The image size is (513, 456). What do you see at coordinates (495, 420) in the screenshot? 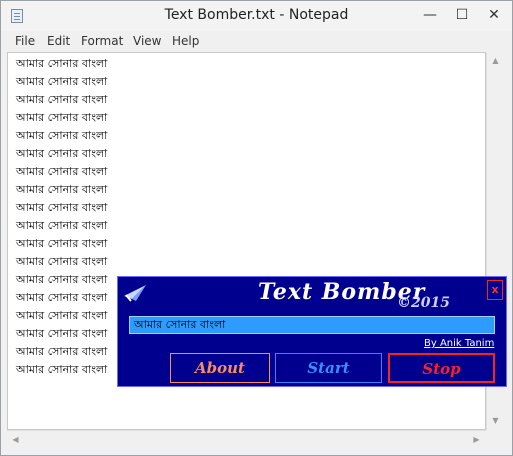
I see `scroll-down-icon: ▼` at bounding box center [495, 420].